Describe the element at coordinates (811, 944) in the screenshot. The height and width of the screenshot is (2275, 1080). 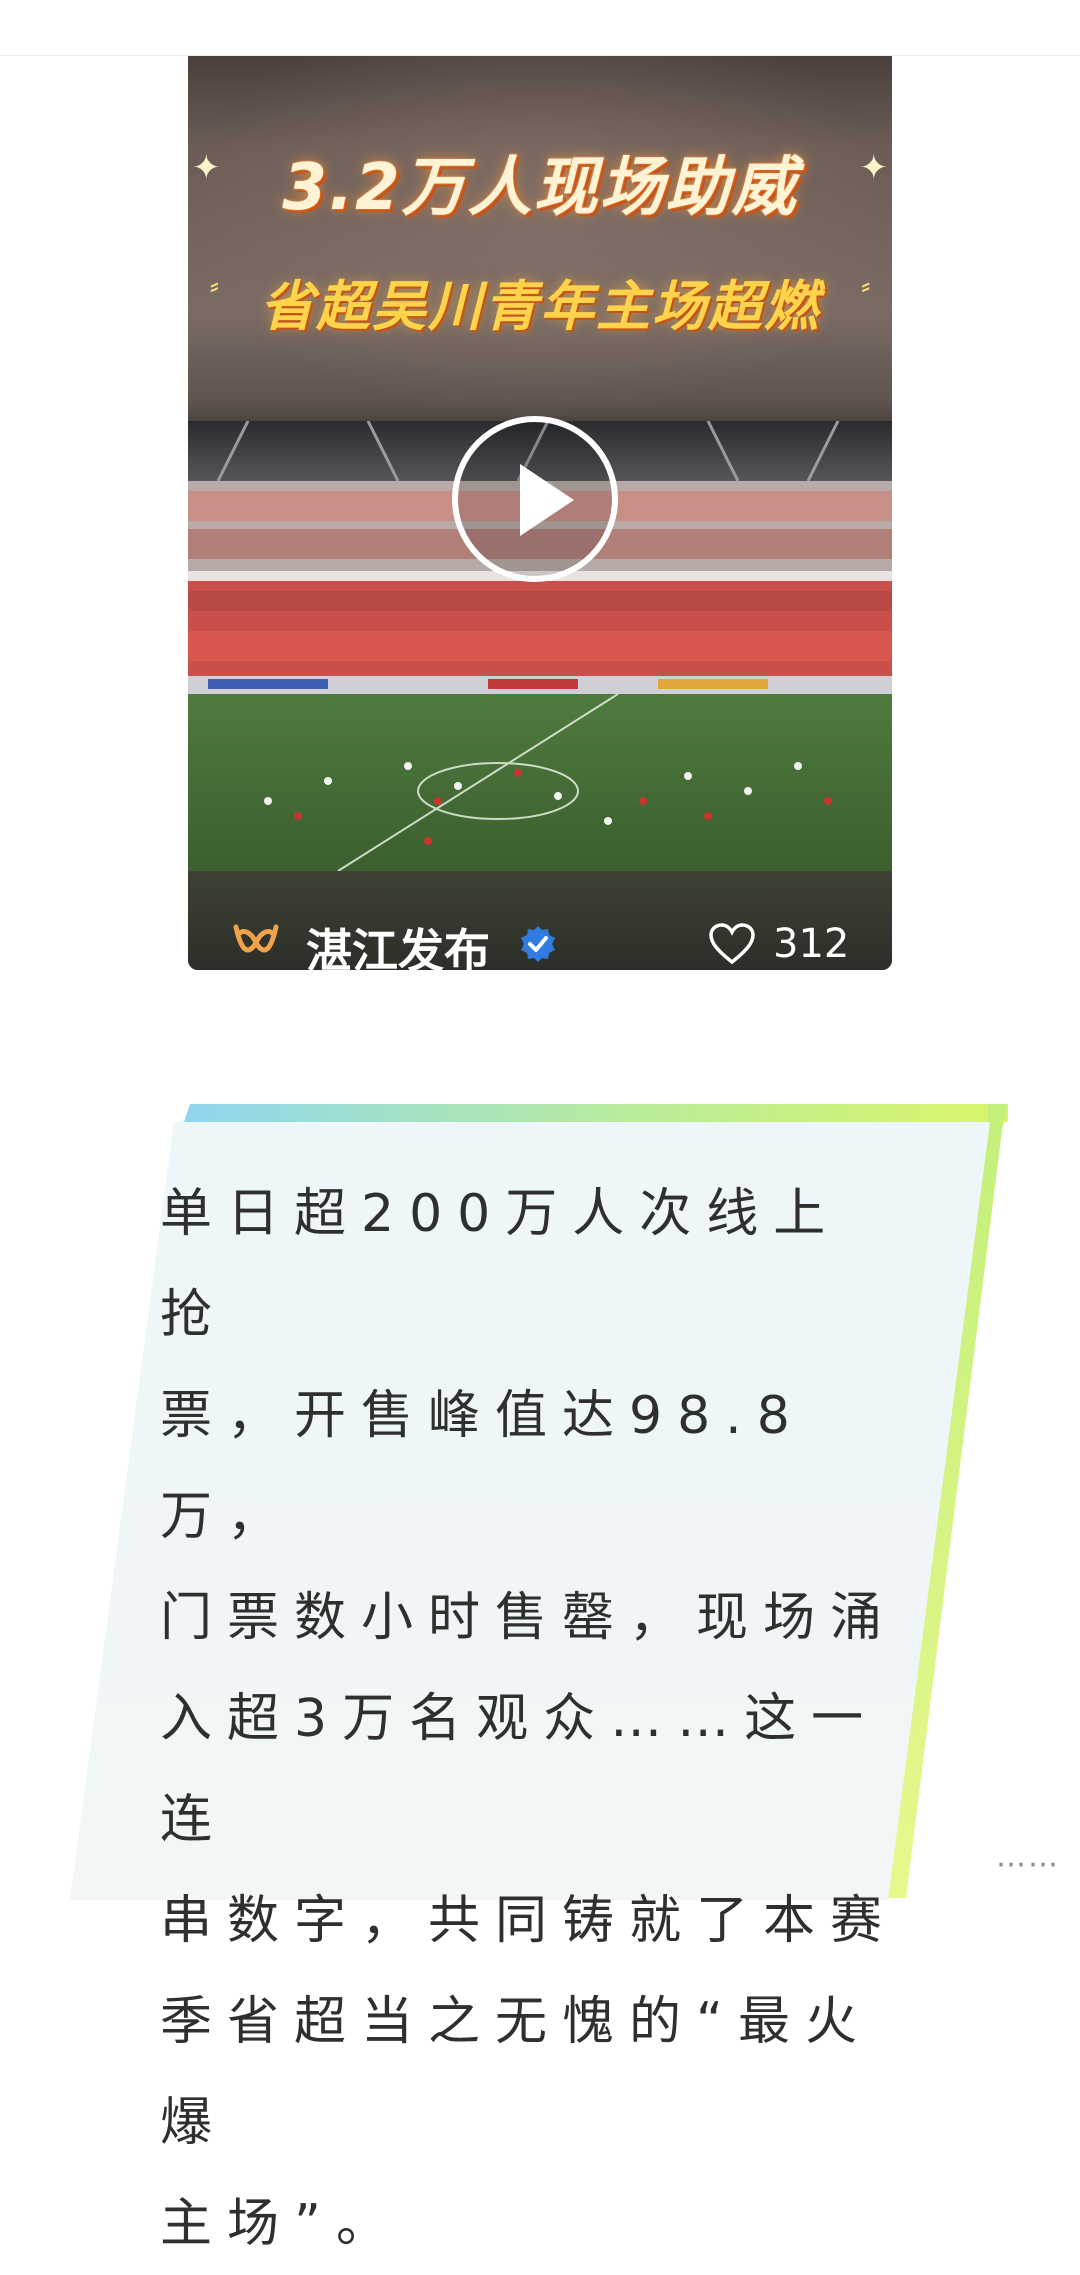
I see `like-count: 312` at that location.